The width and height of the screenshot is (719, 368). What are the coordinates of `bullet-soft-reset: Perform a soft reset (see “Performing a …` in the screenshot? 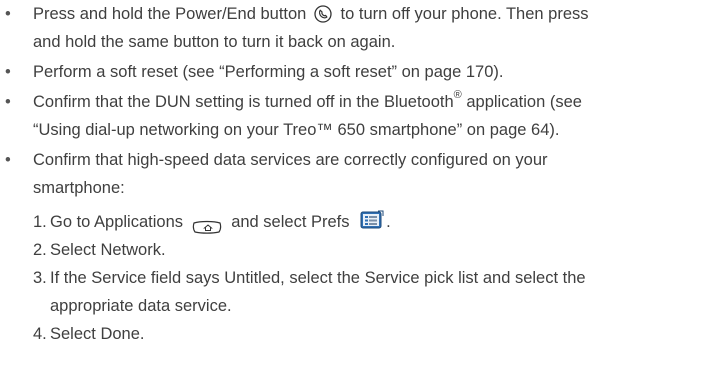 It's located at (359, 72).